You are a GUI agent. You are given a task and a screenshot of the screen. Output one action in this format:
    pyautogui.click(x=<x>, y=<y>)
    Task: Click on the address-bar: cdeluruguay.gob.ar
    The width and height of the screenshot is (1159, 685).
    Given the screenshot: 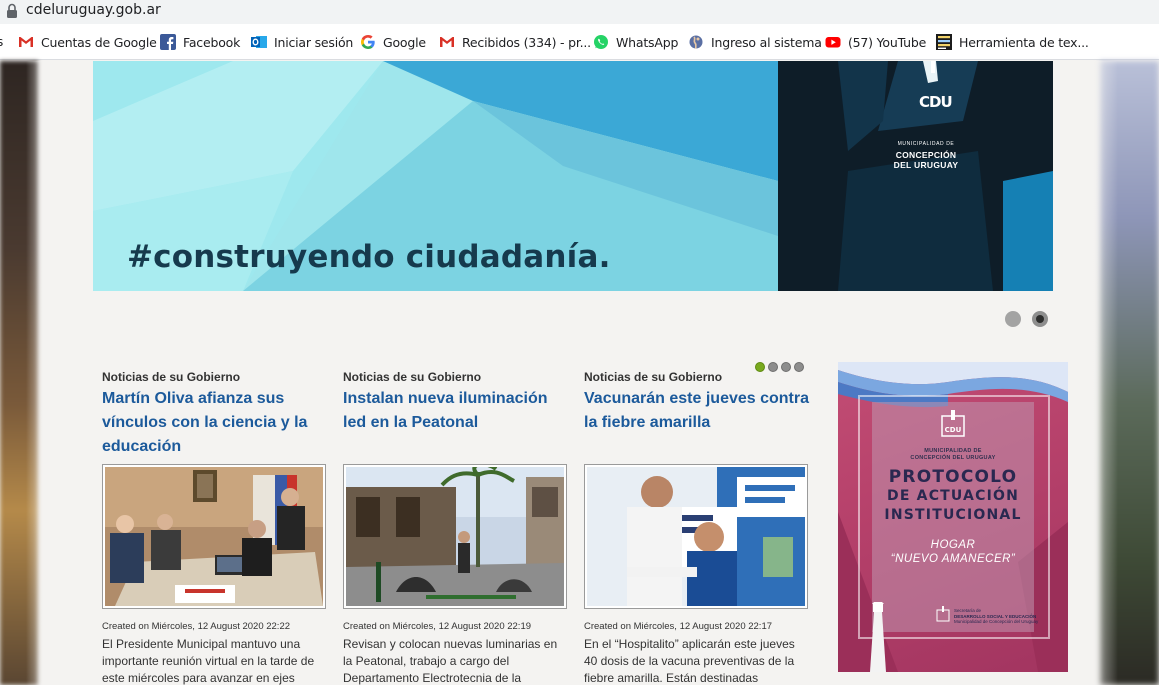 What is the action you would take?
    pyautogui.click(x=579, y=12)
    